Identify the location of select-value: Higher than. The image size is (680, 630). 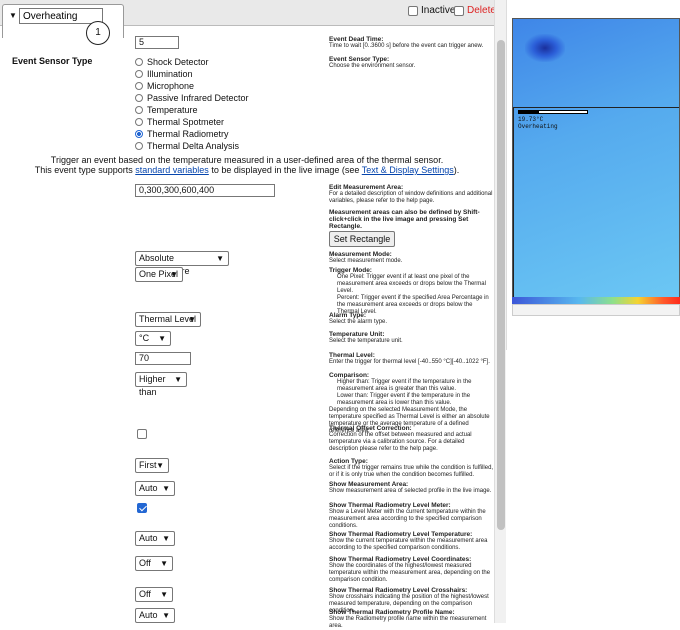
(152, 385).